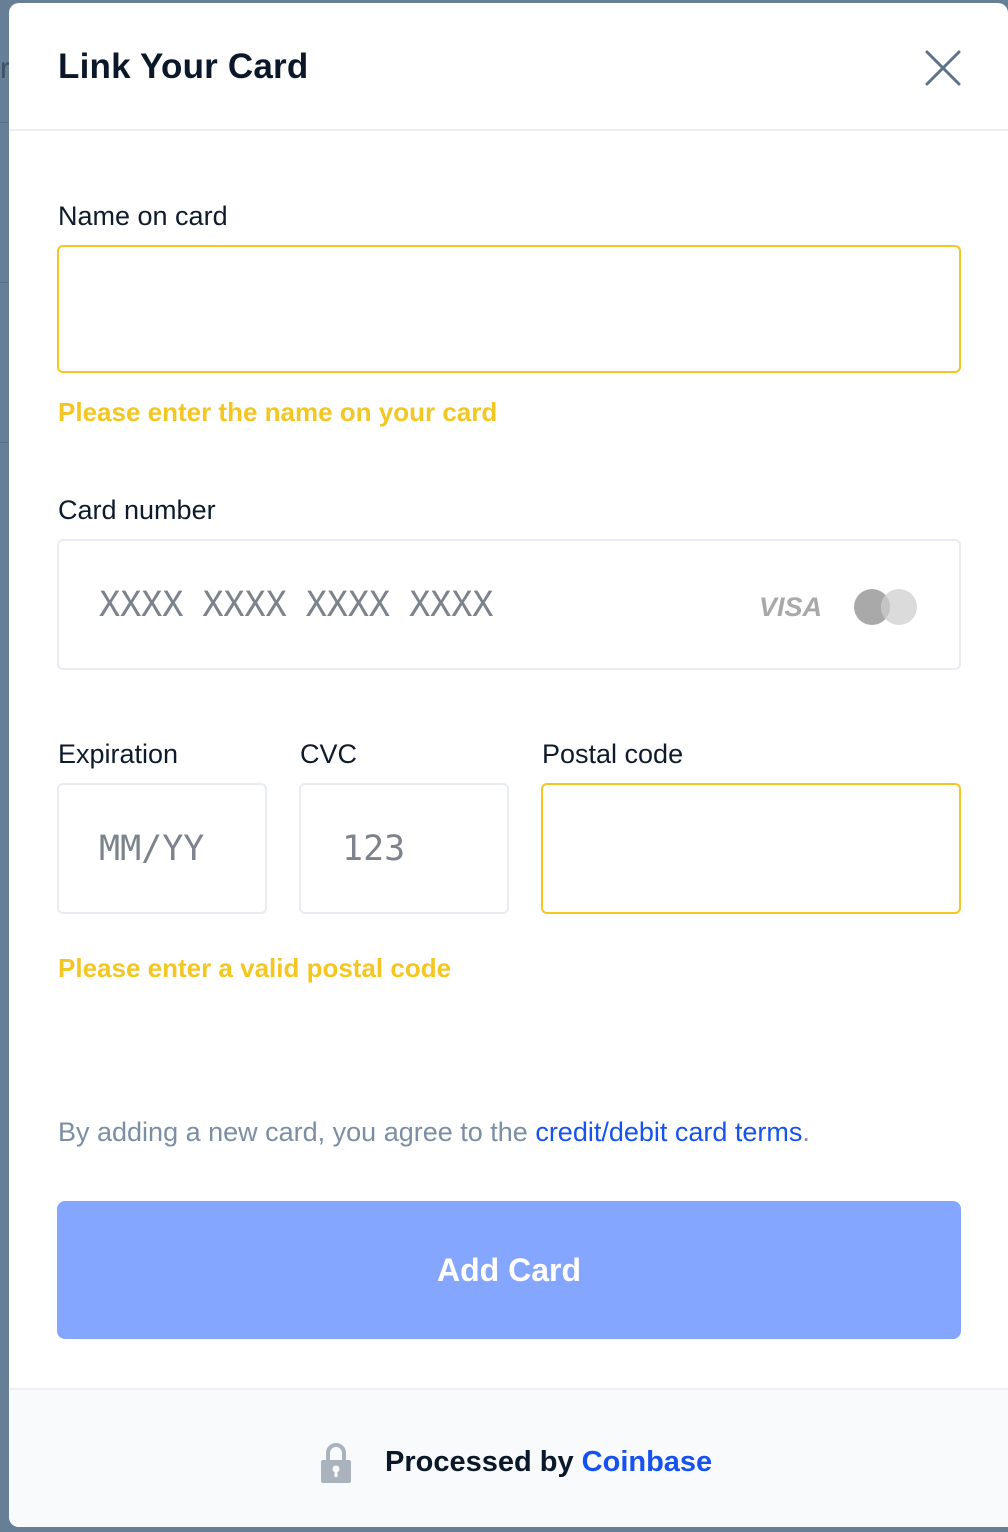 This screenshot has height=1532, width=1008. What do you see at coordinates (329, 754) in the screenshot?
I see `cvc-label: CVC` at bounding box center [329, 754].